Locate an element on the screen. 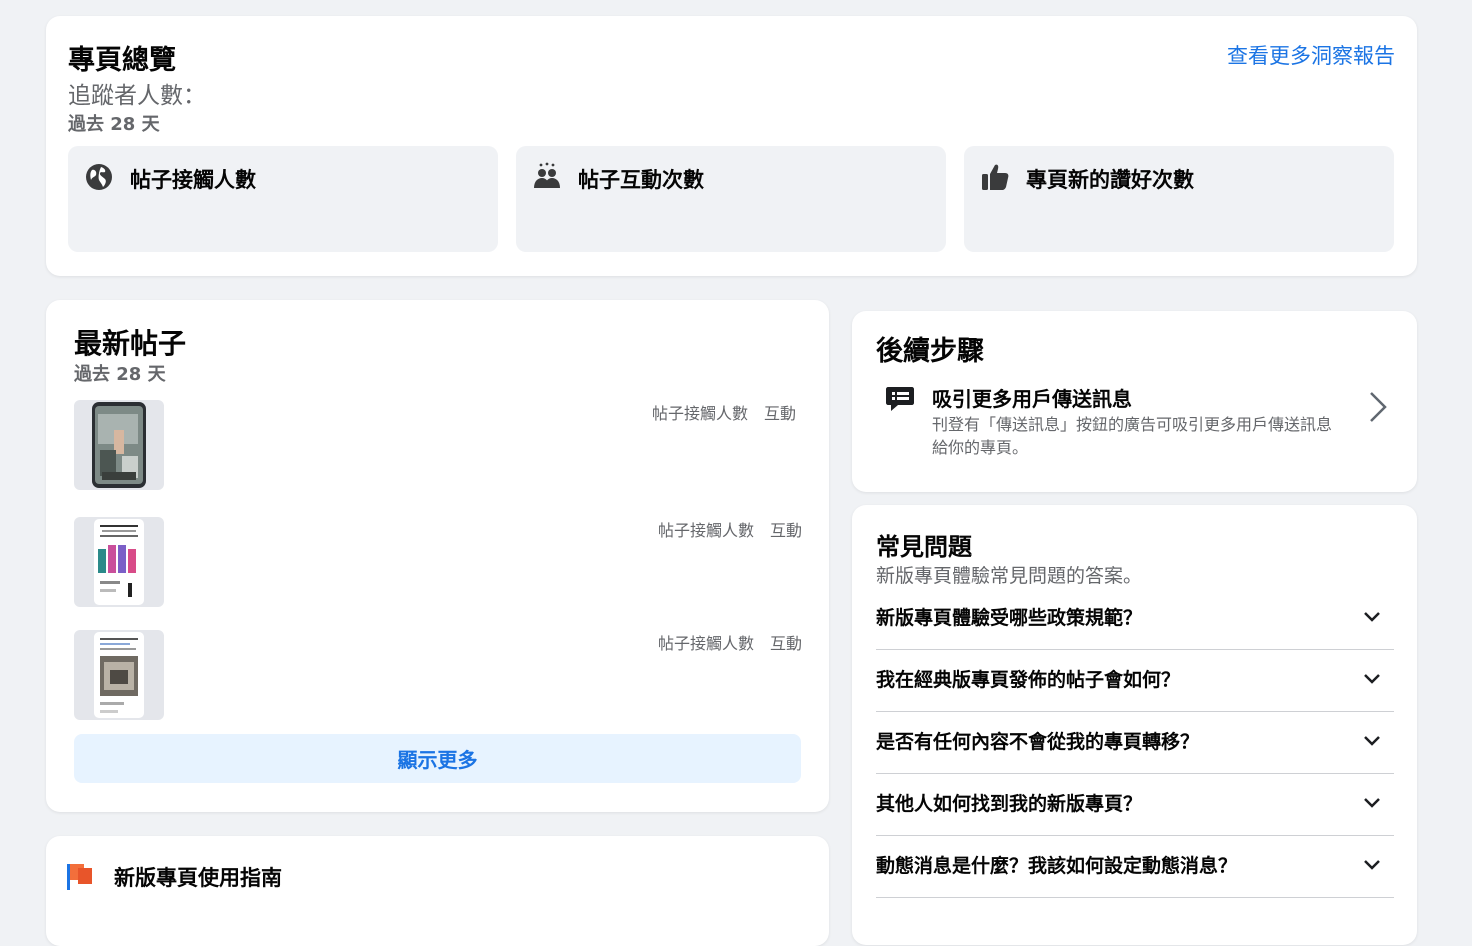 This screenshot has width=1472, height=946. faq-item: 是否有任何內容不會從我的專頁轉移？ is located at coordinates (1135, 742).